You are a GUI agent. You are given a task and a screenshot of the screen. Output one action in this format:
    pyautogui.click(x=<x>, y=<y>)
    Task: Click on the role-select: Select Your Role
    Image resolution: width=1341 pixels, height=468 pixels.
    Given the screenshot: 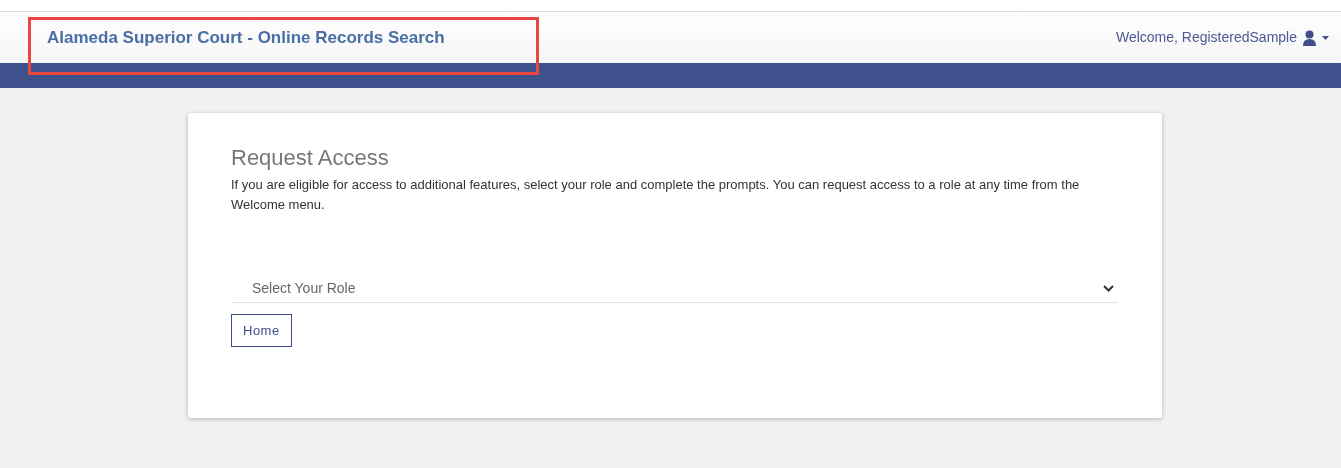 What is the action you would take?
    pyautogui.click(x=674, y=289)
    